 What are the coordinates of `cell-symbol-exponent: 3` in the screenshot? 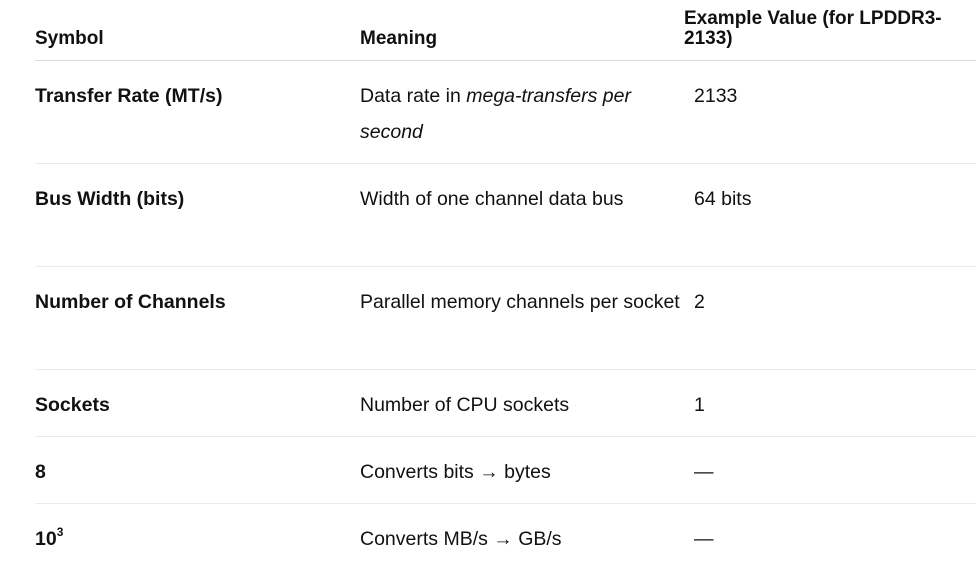 It's located at (60, 531).